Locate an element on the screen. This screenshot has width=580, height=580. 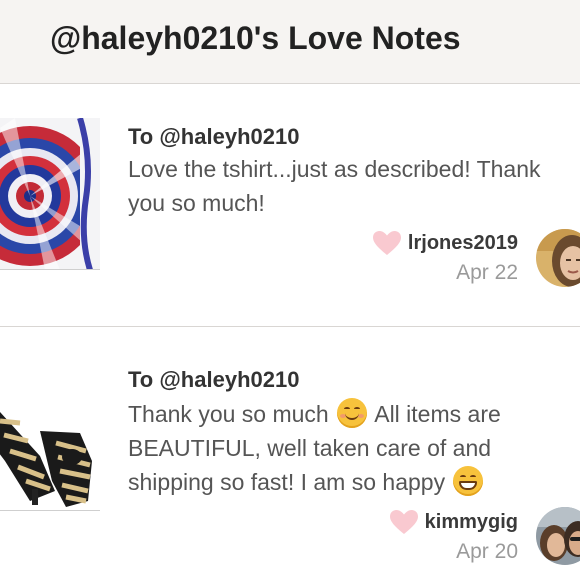
author-row: lrjones2019 is located at coordinates (445, 243).